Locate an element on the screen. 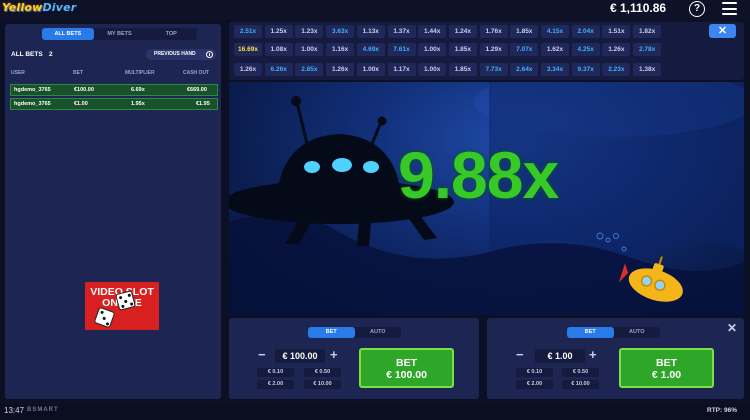  history-multiplier: 2.64x is located at coordinates (524, 69).